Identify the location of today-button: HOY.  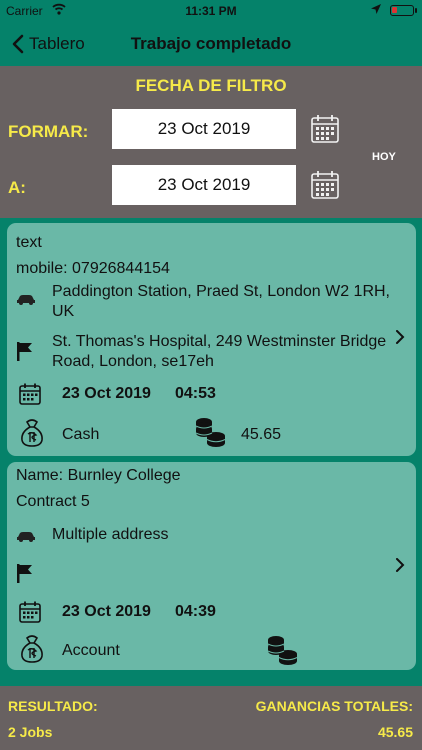
(384, 157).